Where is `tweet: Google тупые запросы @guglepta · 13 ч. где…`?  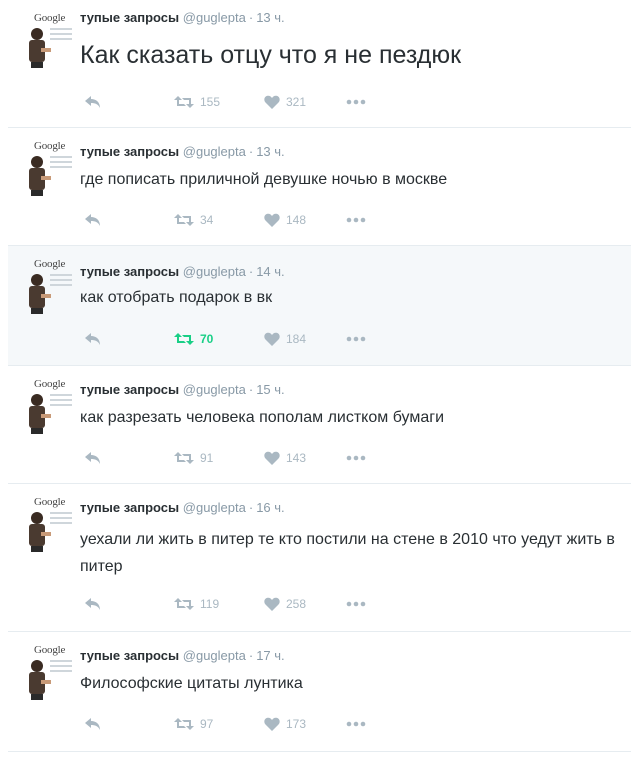 tweet: Google тупые запросы @guglepta · 13 ч. где… is located at coordinates (319, 187).